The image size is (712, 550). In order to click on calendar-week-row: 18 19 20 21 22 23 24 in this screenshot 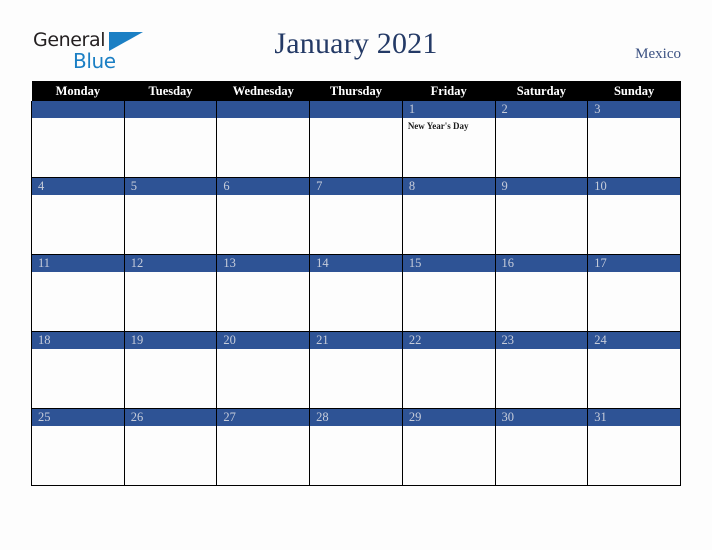, I will do `click(356, 370)`.